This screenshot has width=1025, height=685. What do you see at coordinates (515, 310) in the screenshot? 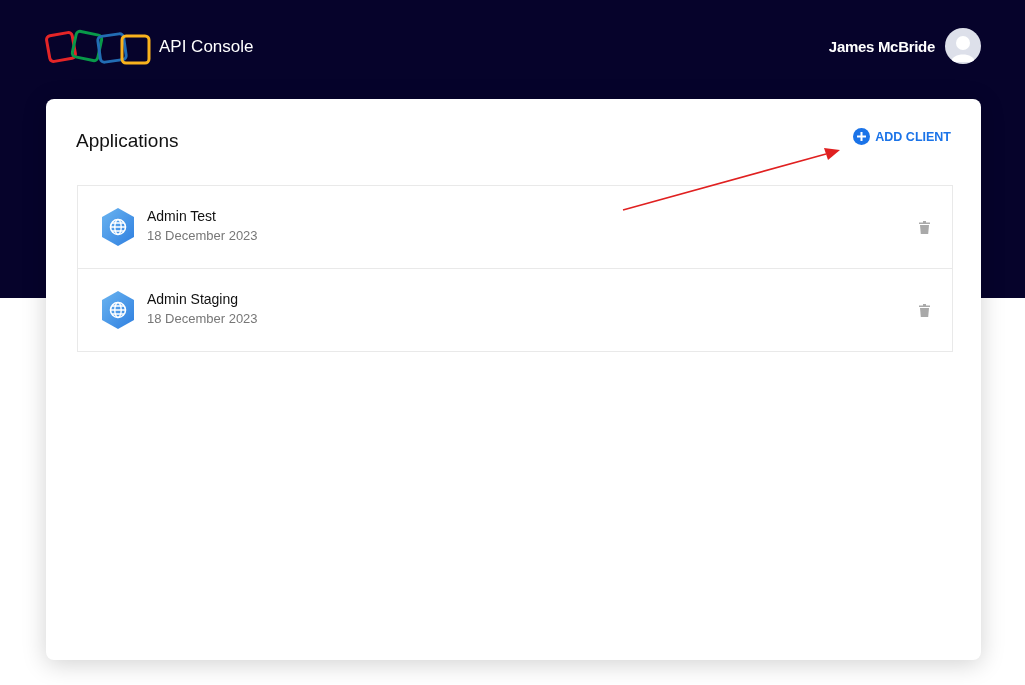
I see `application-row: Admin Staging 18 December 2023` at bounding box center [515, 310].